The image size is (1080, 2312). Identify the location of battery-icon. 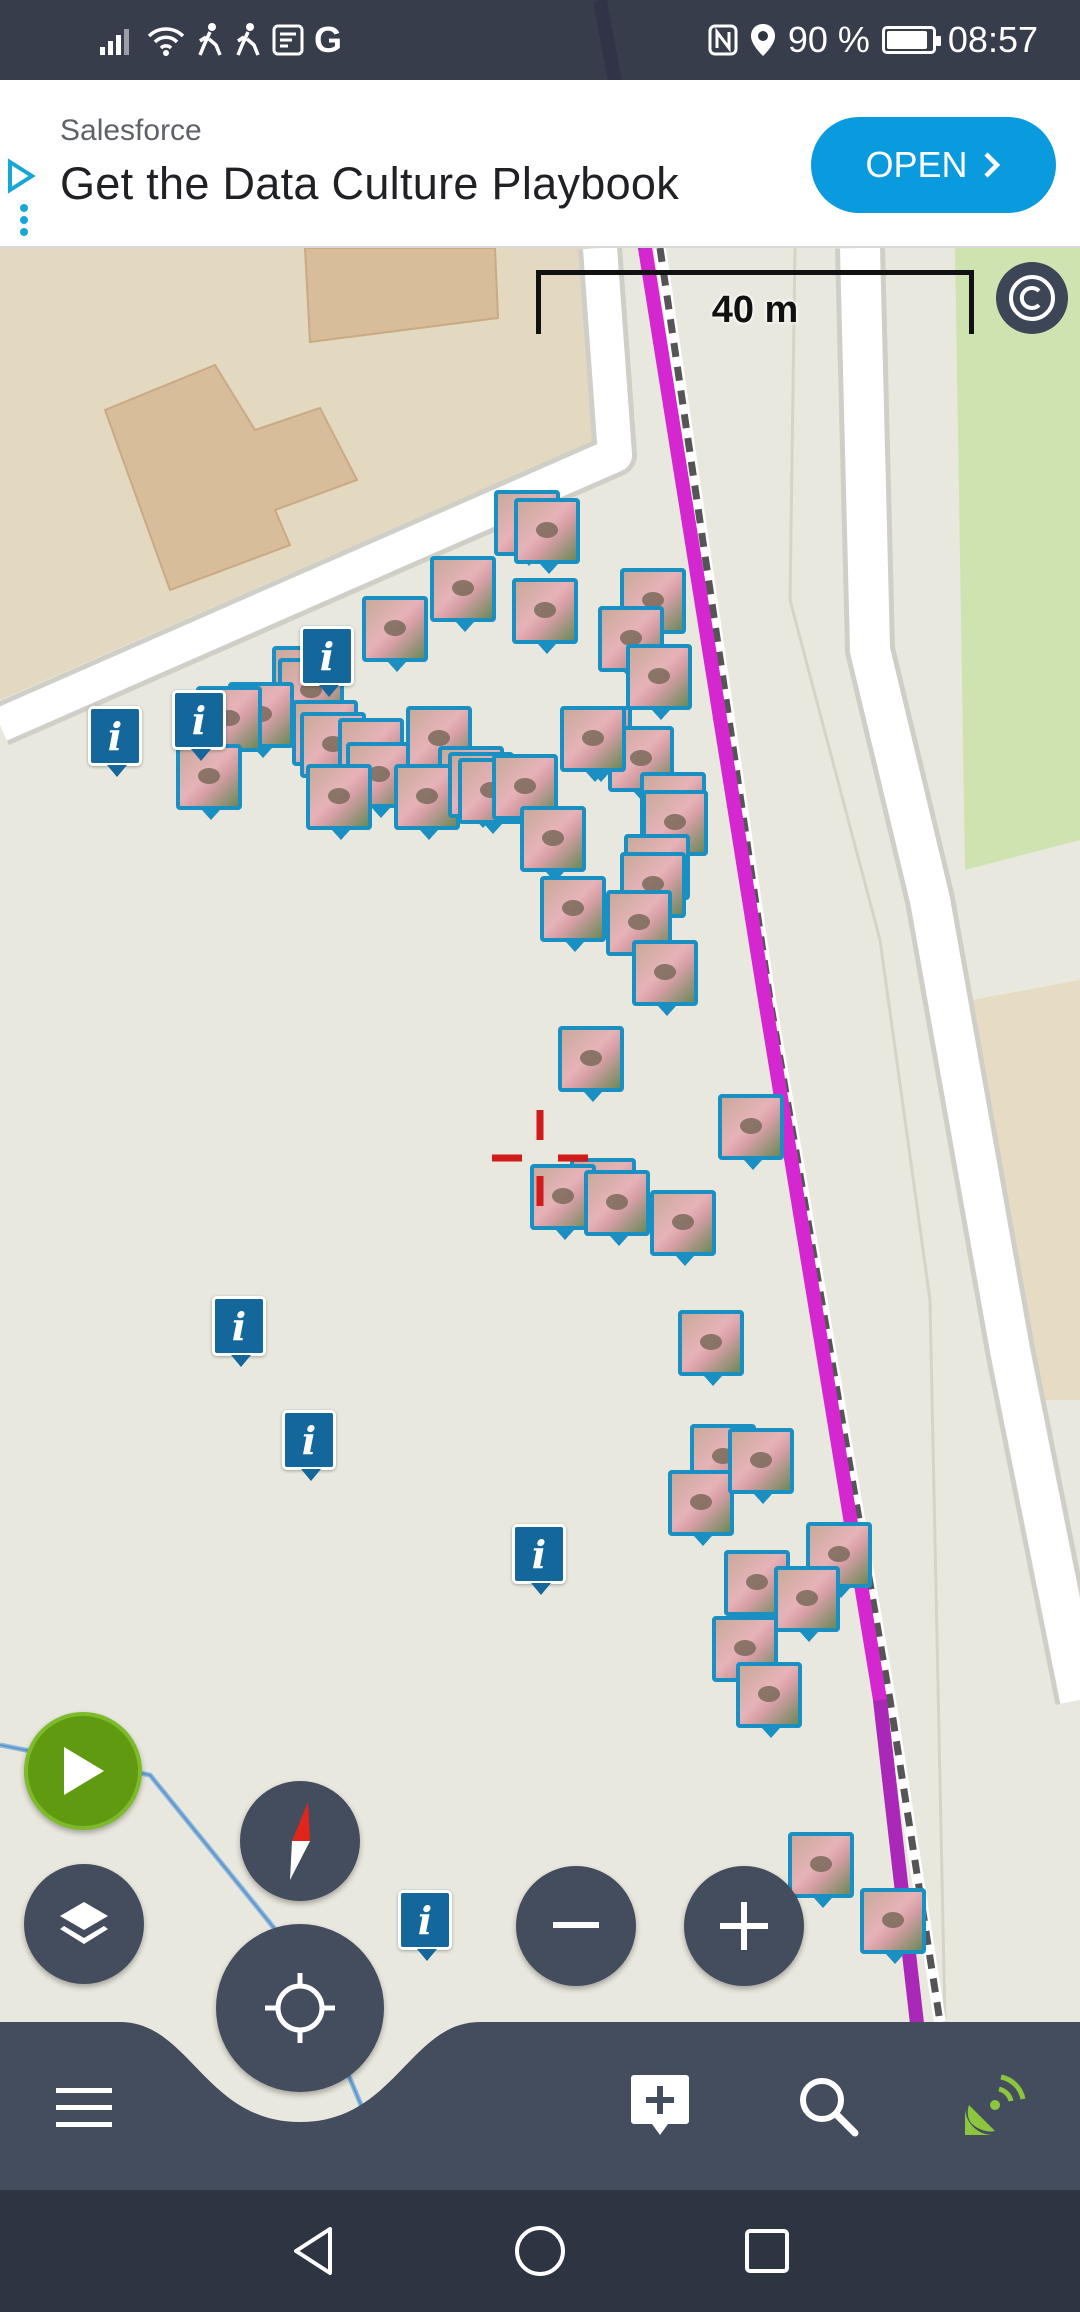
(911, 40).